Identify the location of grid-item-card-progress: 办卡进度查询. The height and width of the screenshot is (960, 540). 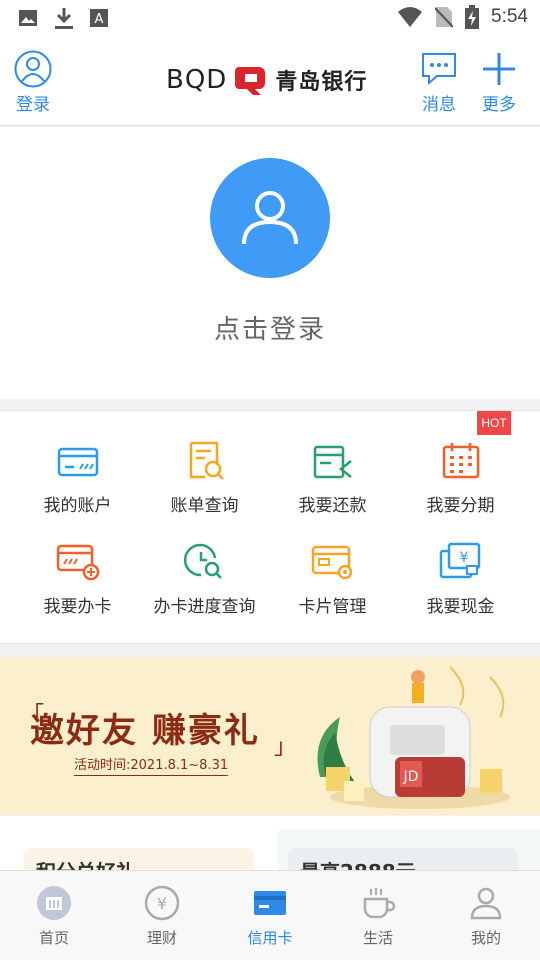
(204, 579).